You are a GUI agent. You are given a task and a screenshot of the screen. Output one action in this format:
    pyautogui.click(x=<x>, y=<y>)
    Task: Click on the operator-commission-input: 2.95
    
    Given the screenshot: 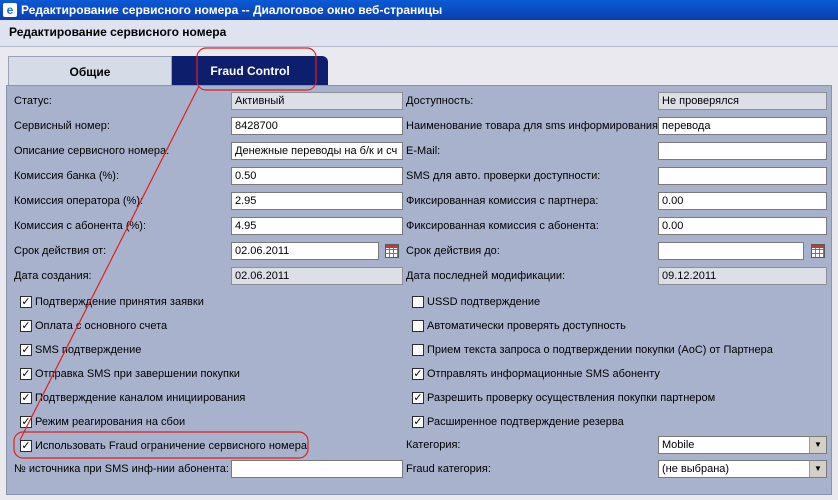 What is the action you would take?
    pyautogui.click(x=317, y=201)
    